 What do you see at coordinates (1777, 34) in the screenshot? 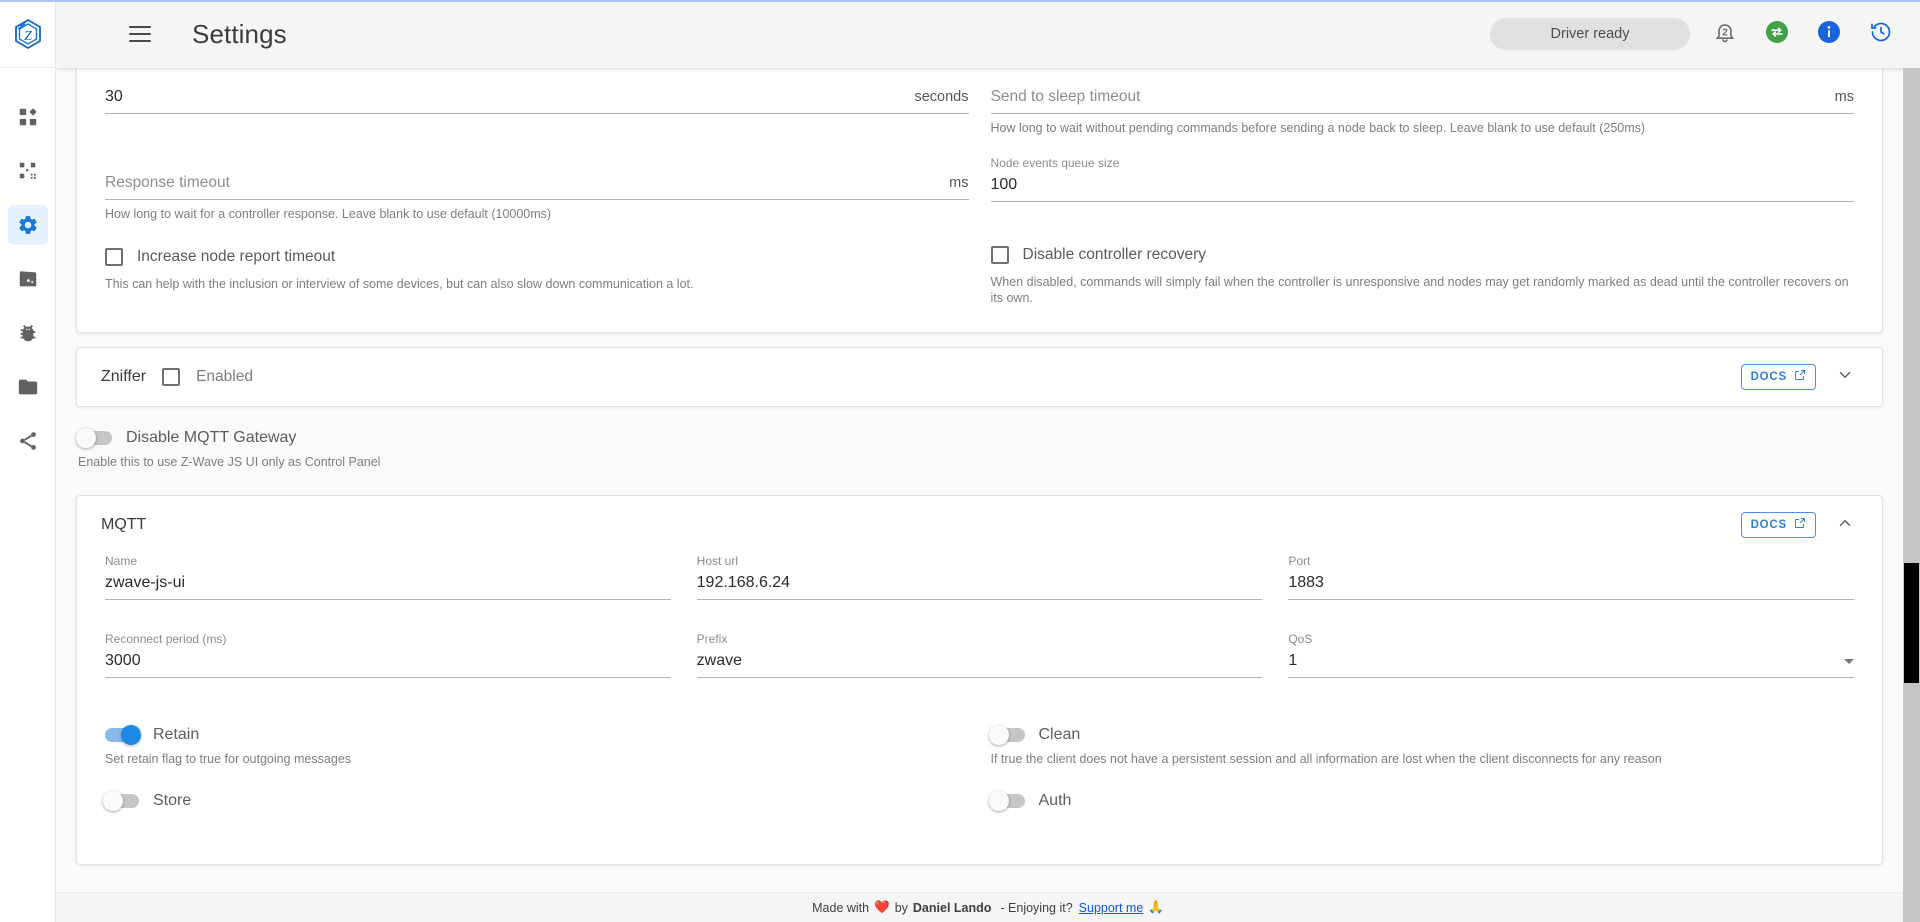
I see `sync-status-button` at bounding box center [1777, 34].